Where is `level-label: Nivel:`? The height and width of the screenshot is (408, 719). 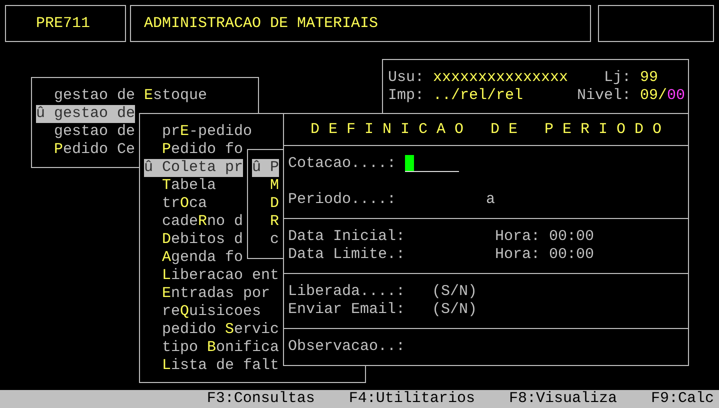
level-label: Nivel: is located at coordinates (604, 96).